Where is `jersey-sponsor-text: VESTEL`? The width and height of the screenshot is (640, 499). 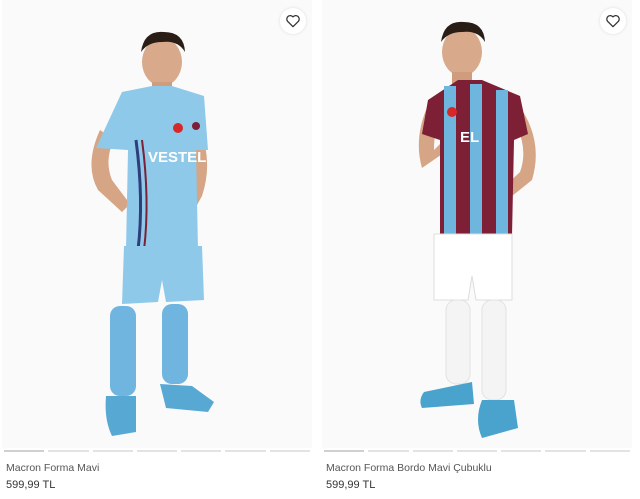 jersey-sponsor-text: VESTEL is located at coordinates (177, 157).